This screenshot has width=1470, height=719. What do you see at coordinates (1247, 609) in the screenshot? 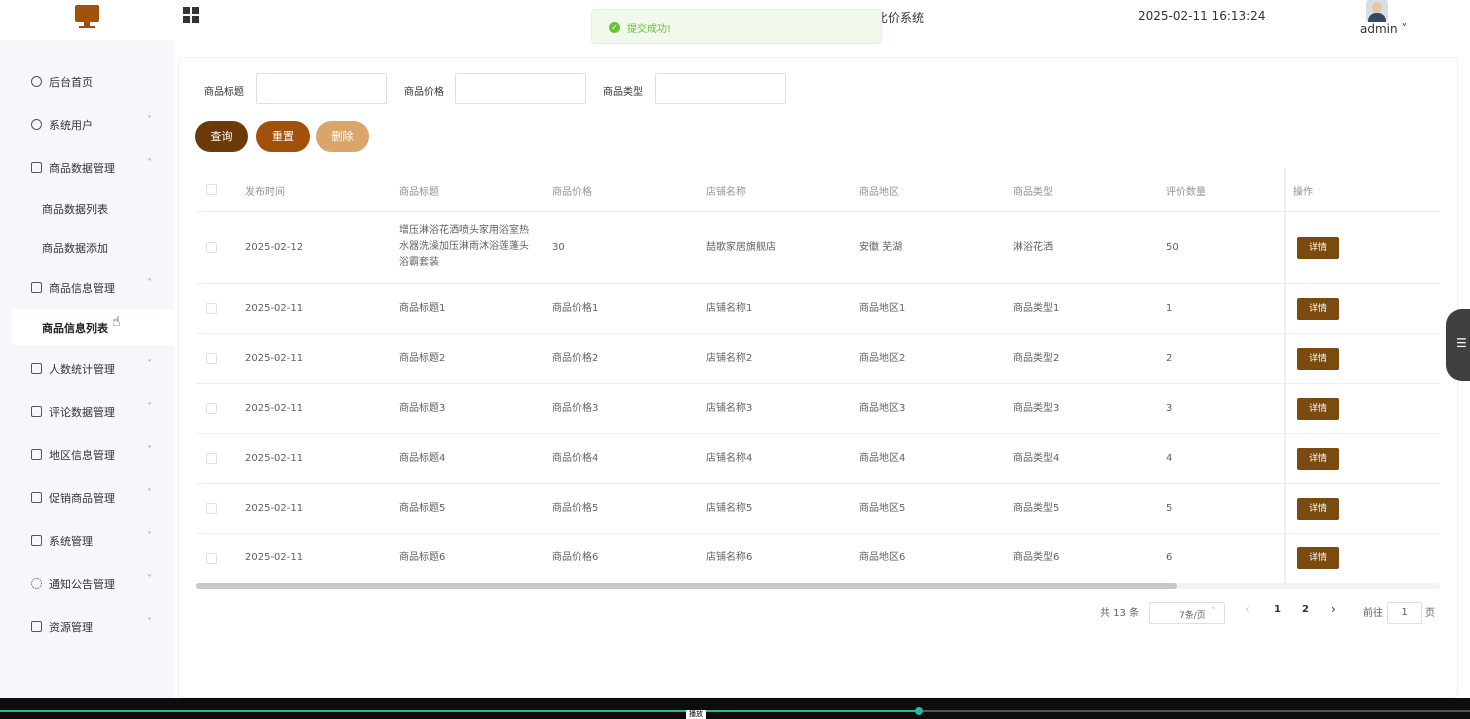
I see `prev-page-button: ‹` at bounding box center [1247, 609].